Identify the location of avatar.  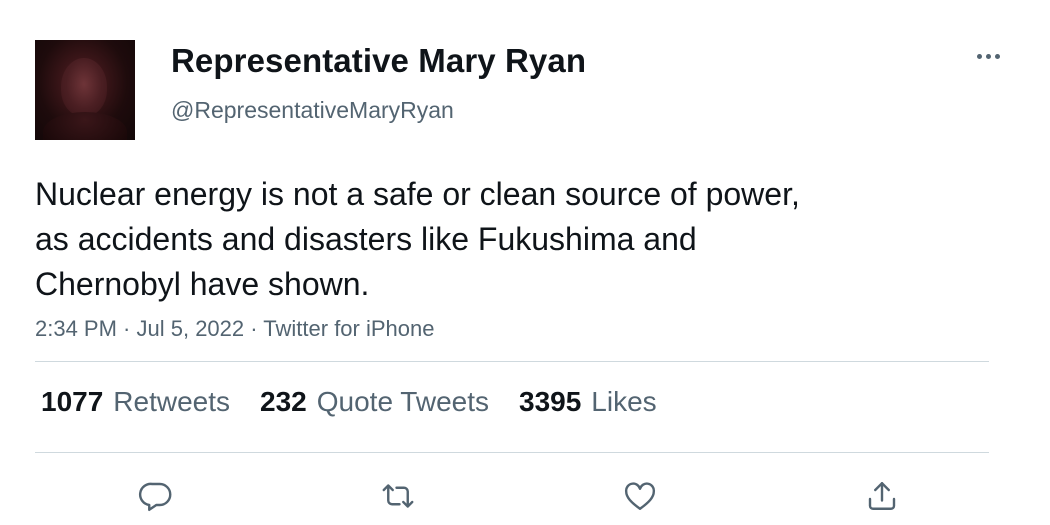
(85, 90).